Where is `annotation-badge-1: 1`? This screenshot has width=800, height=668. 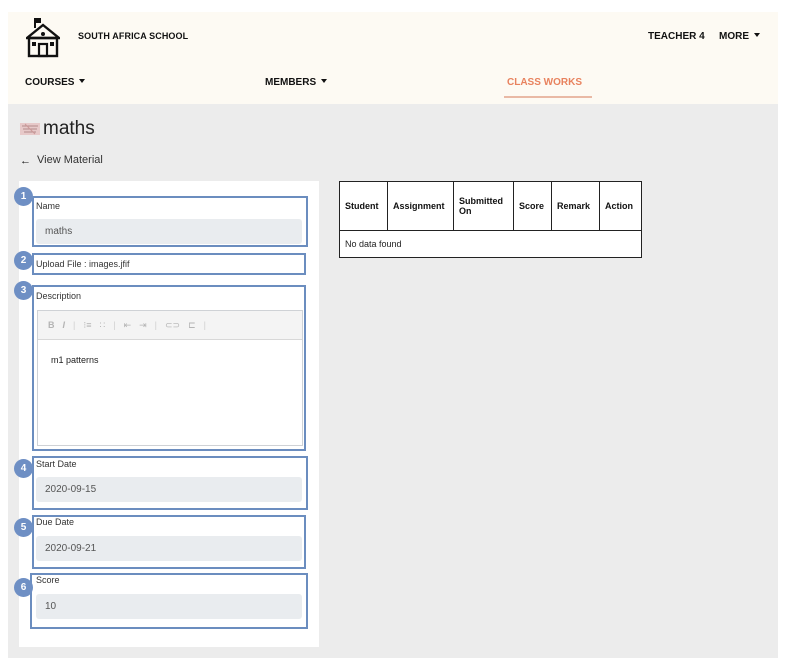
annotation-badge-1: 1 is located at coordinates (23, 196).